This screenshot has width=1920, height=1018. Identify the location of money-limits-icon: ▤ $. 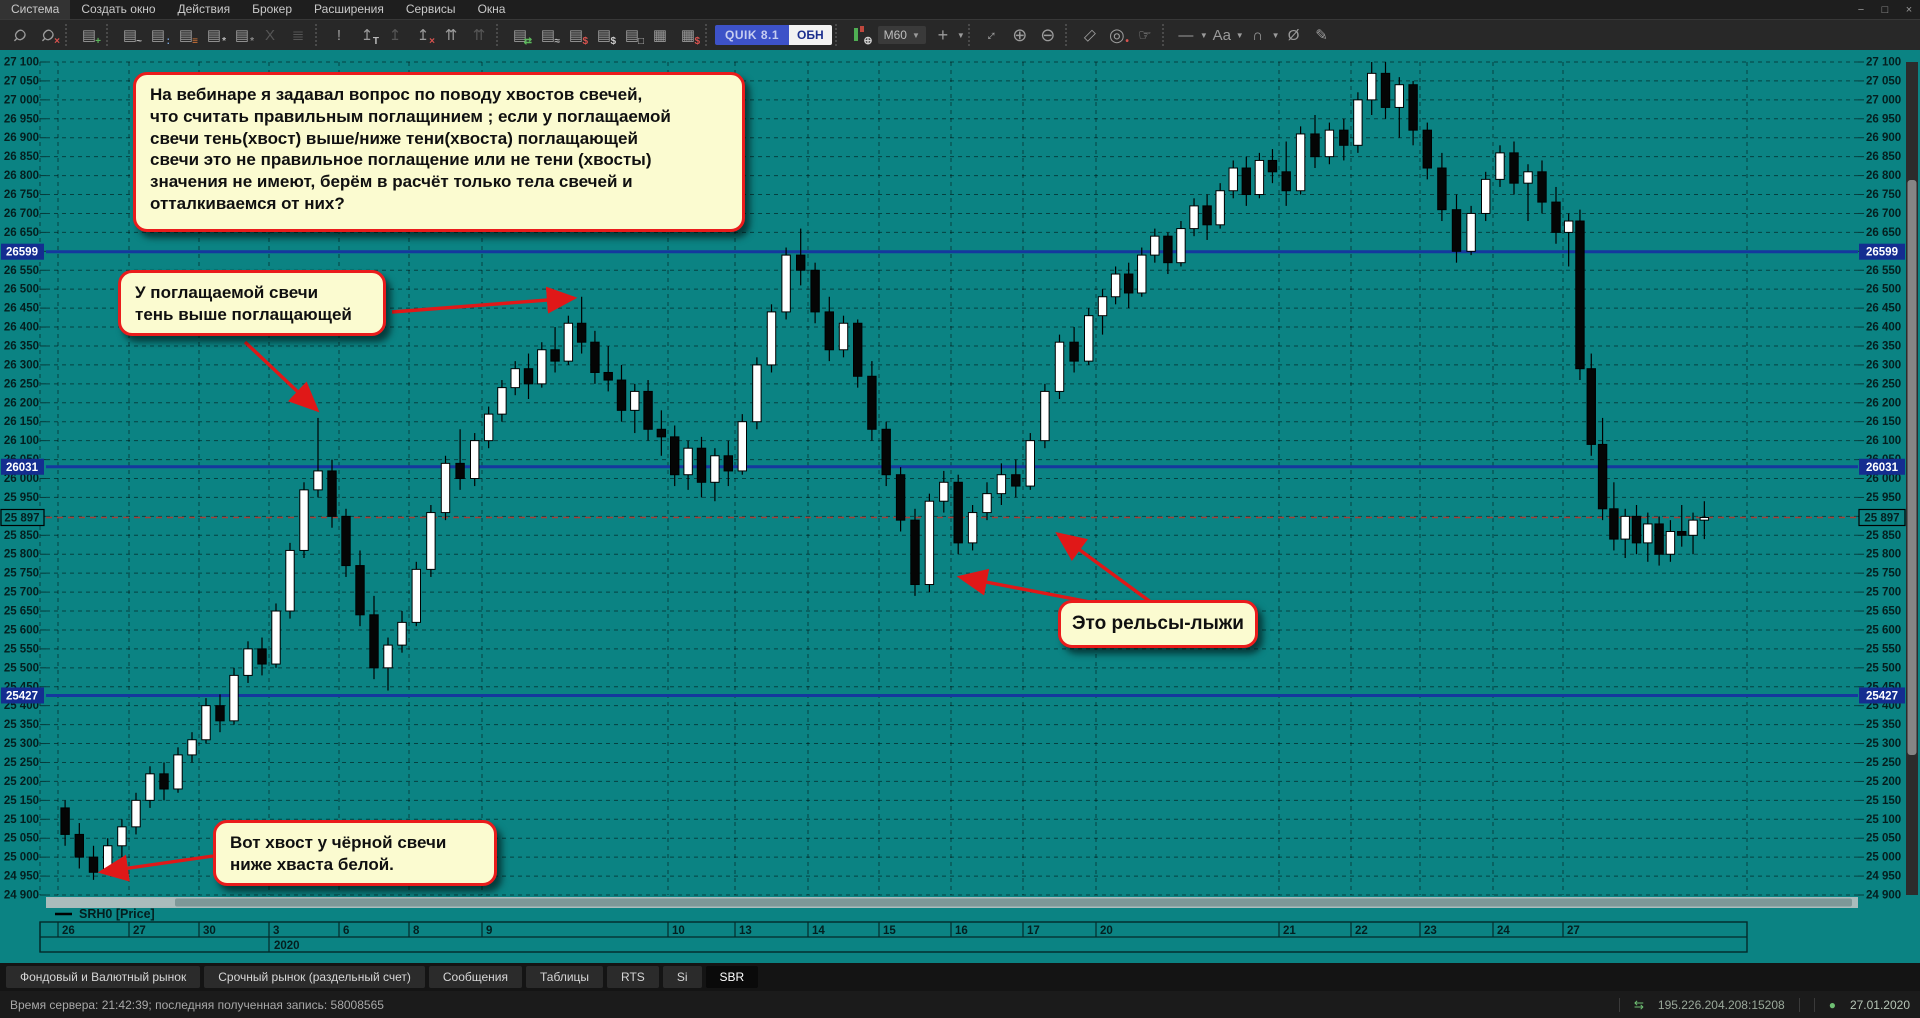
(604, 35).